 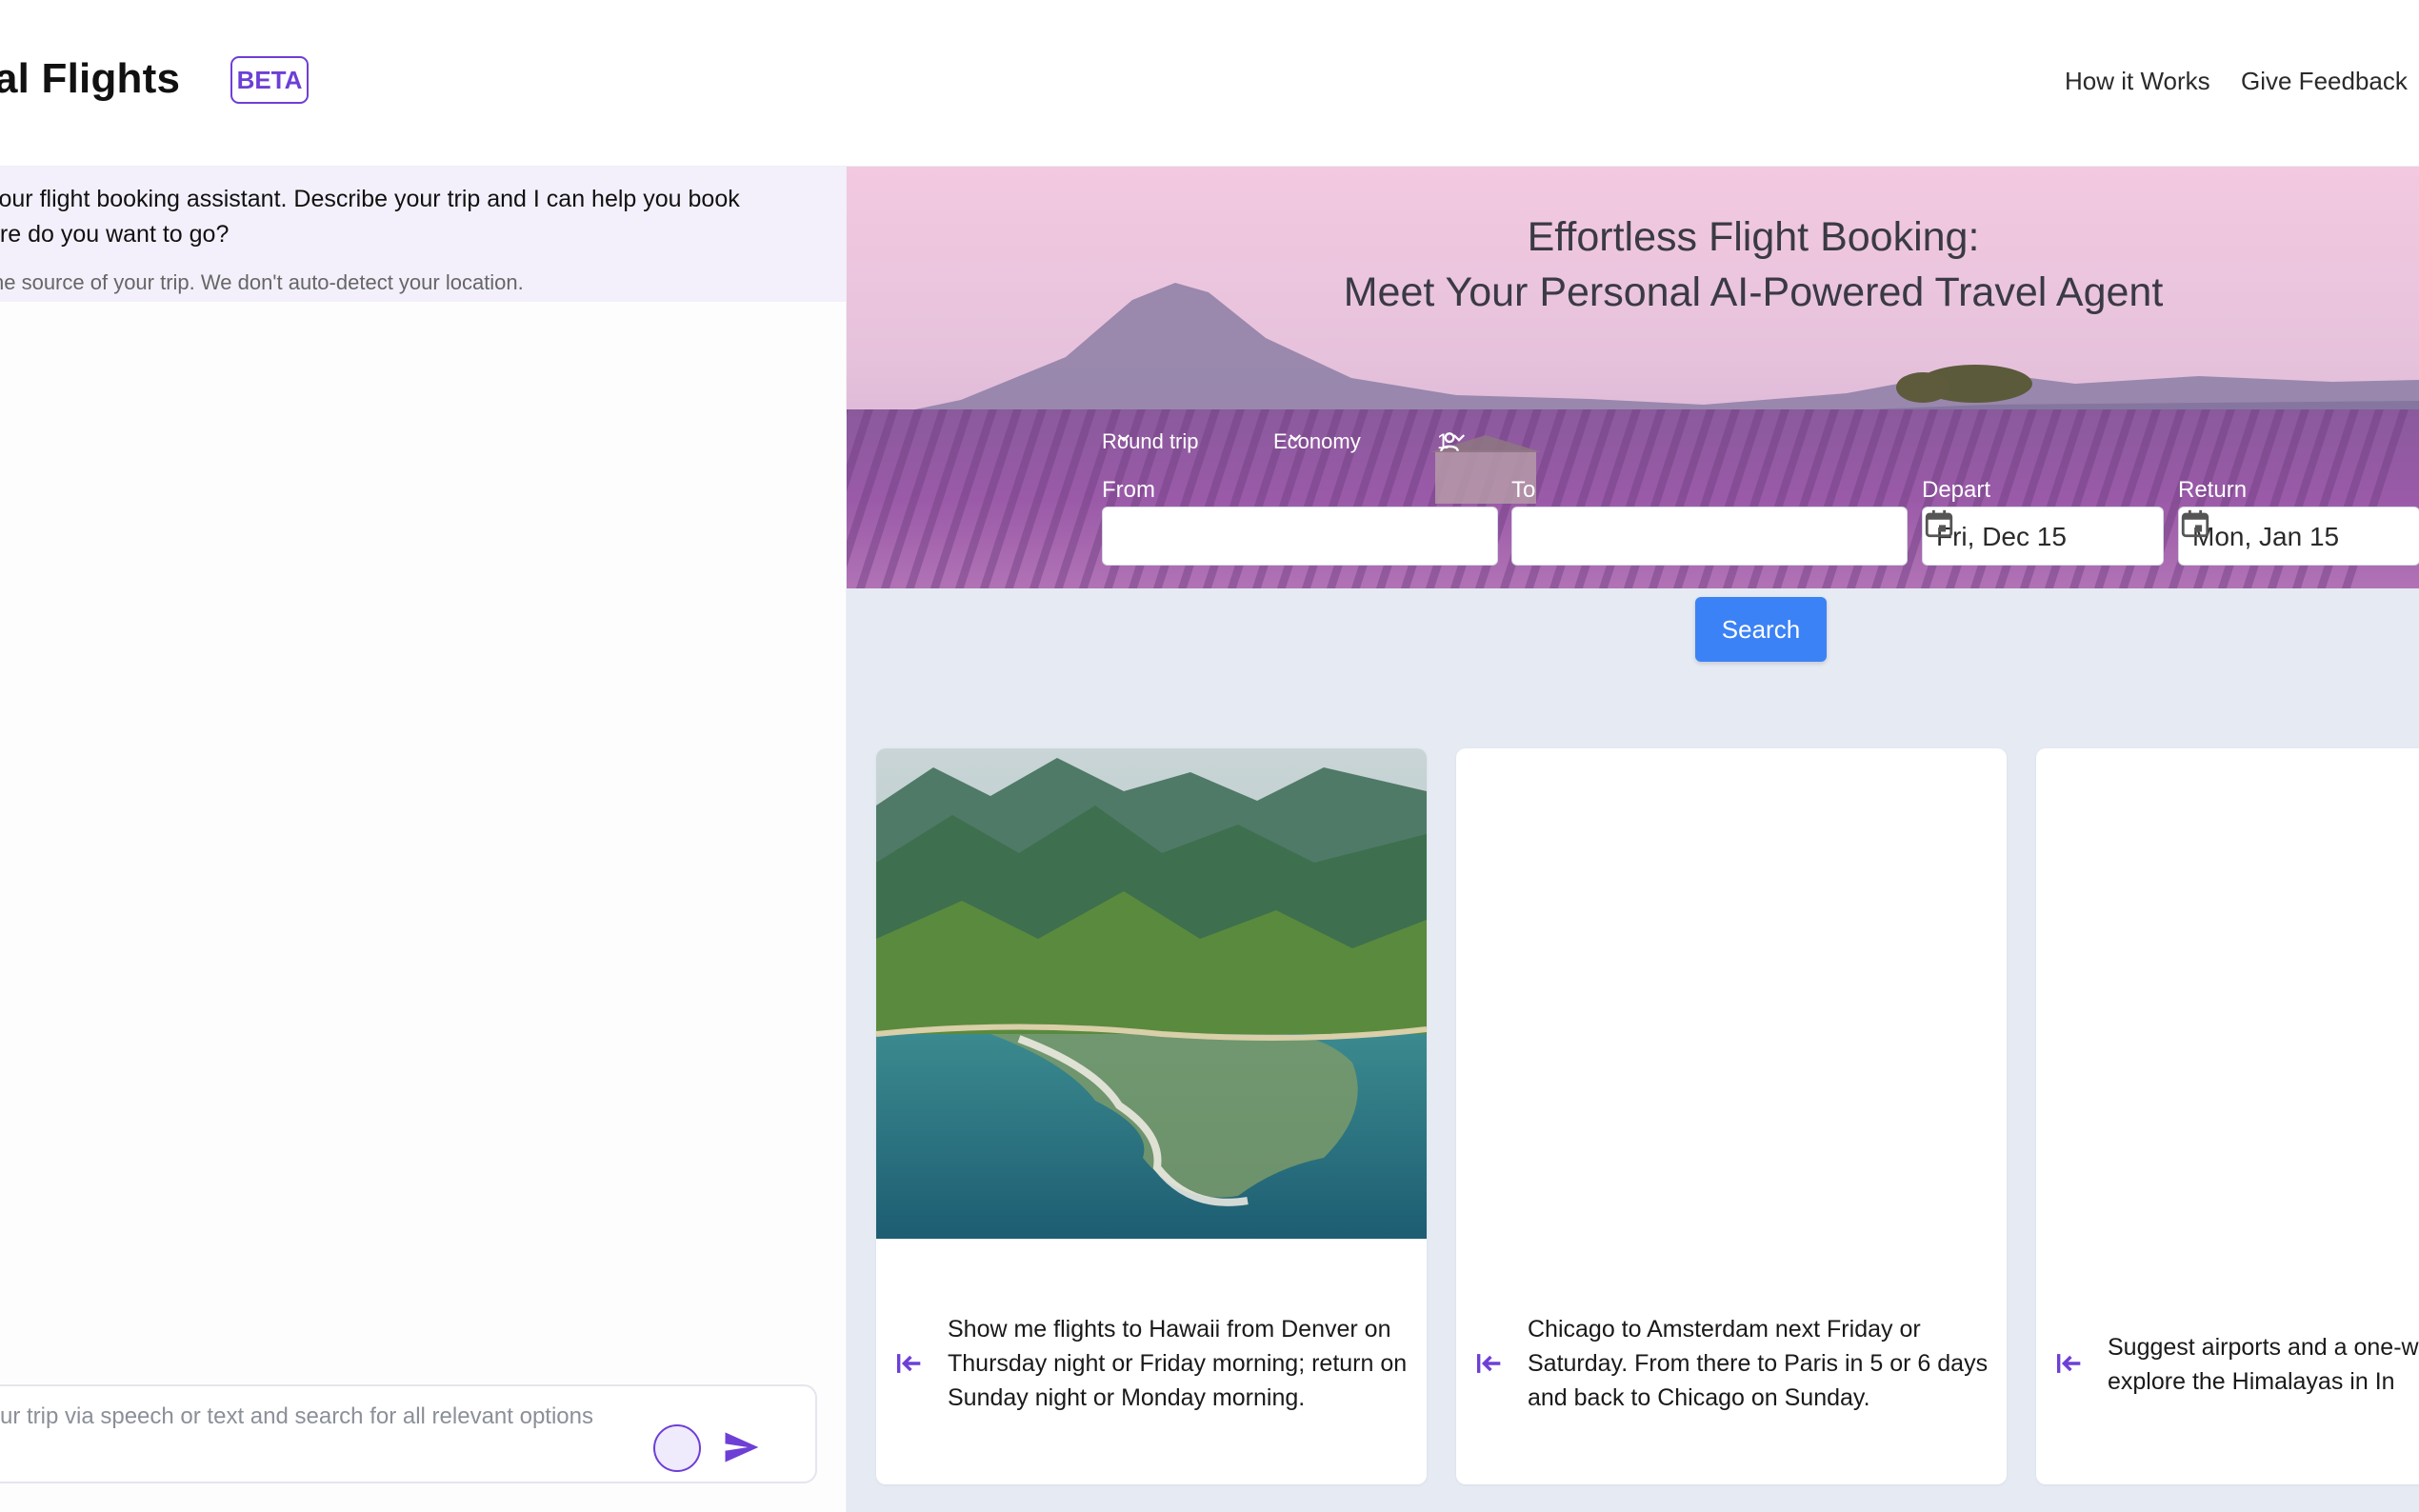 What do you see at coordinates (2213, 490) in the screenshot?
I see `return-label: Return` at bounding box center [2213, 490].